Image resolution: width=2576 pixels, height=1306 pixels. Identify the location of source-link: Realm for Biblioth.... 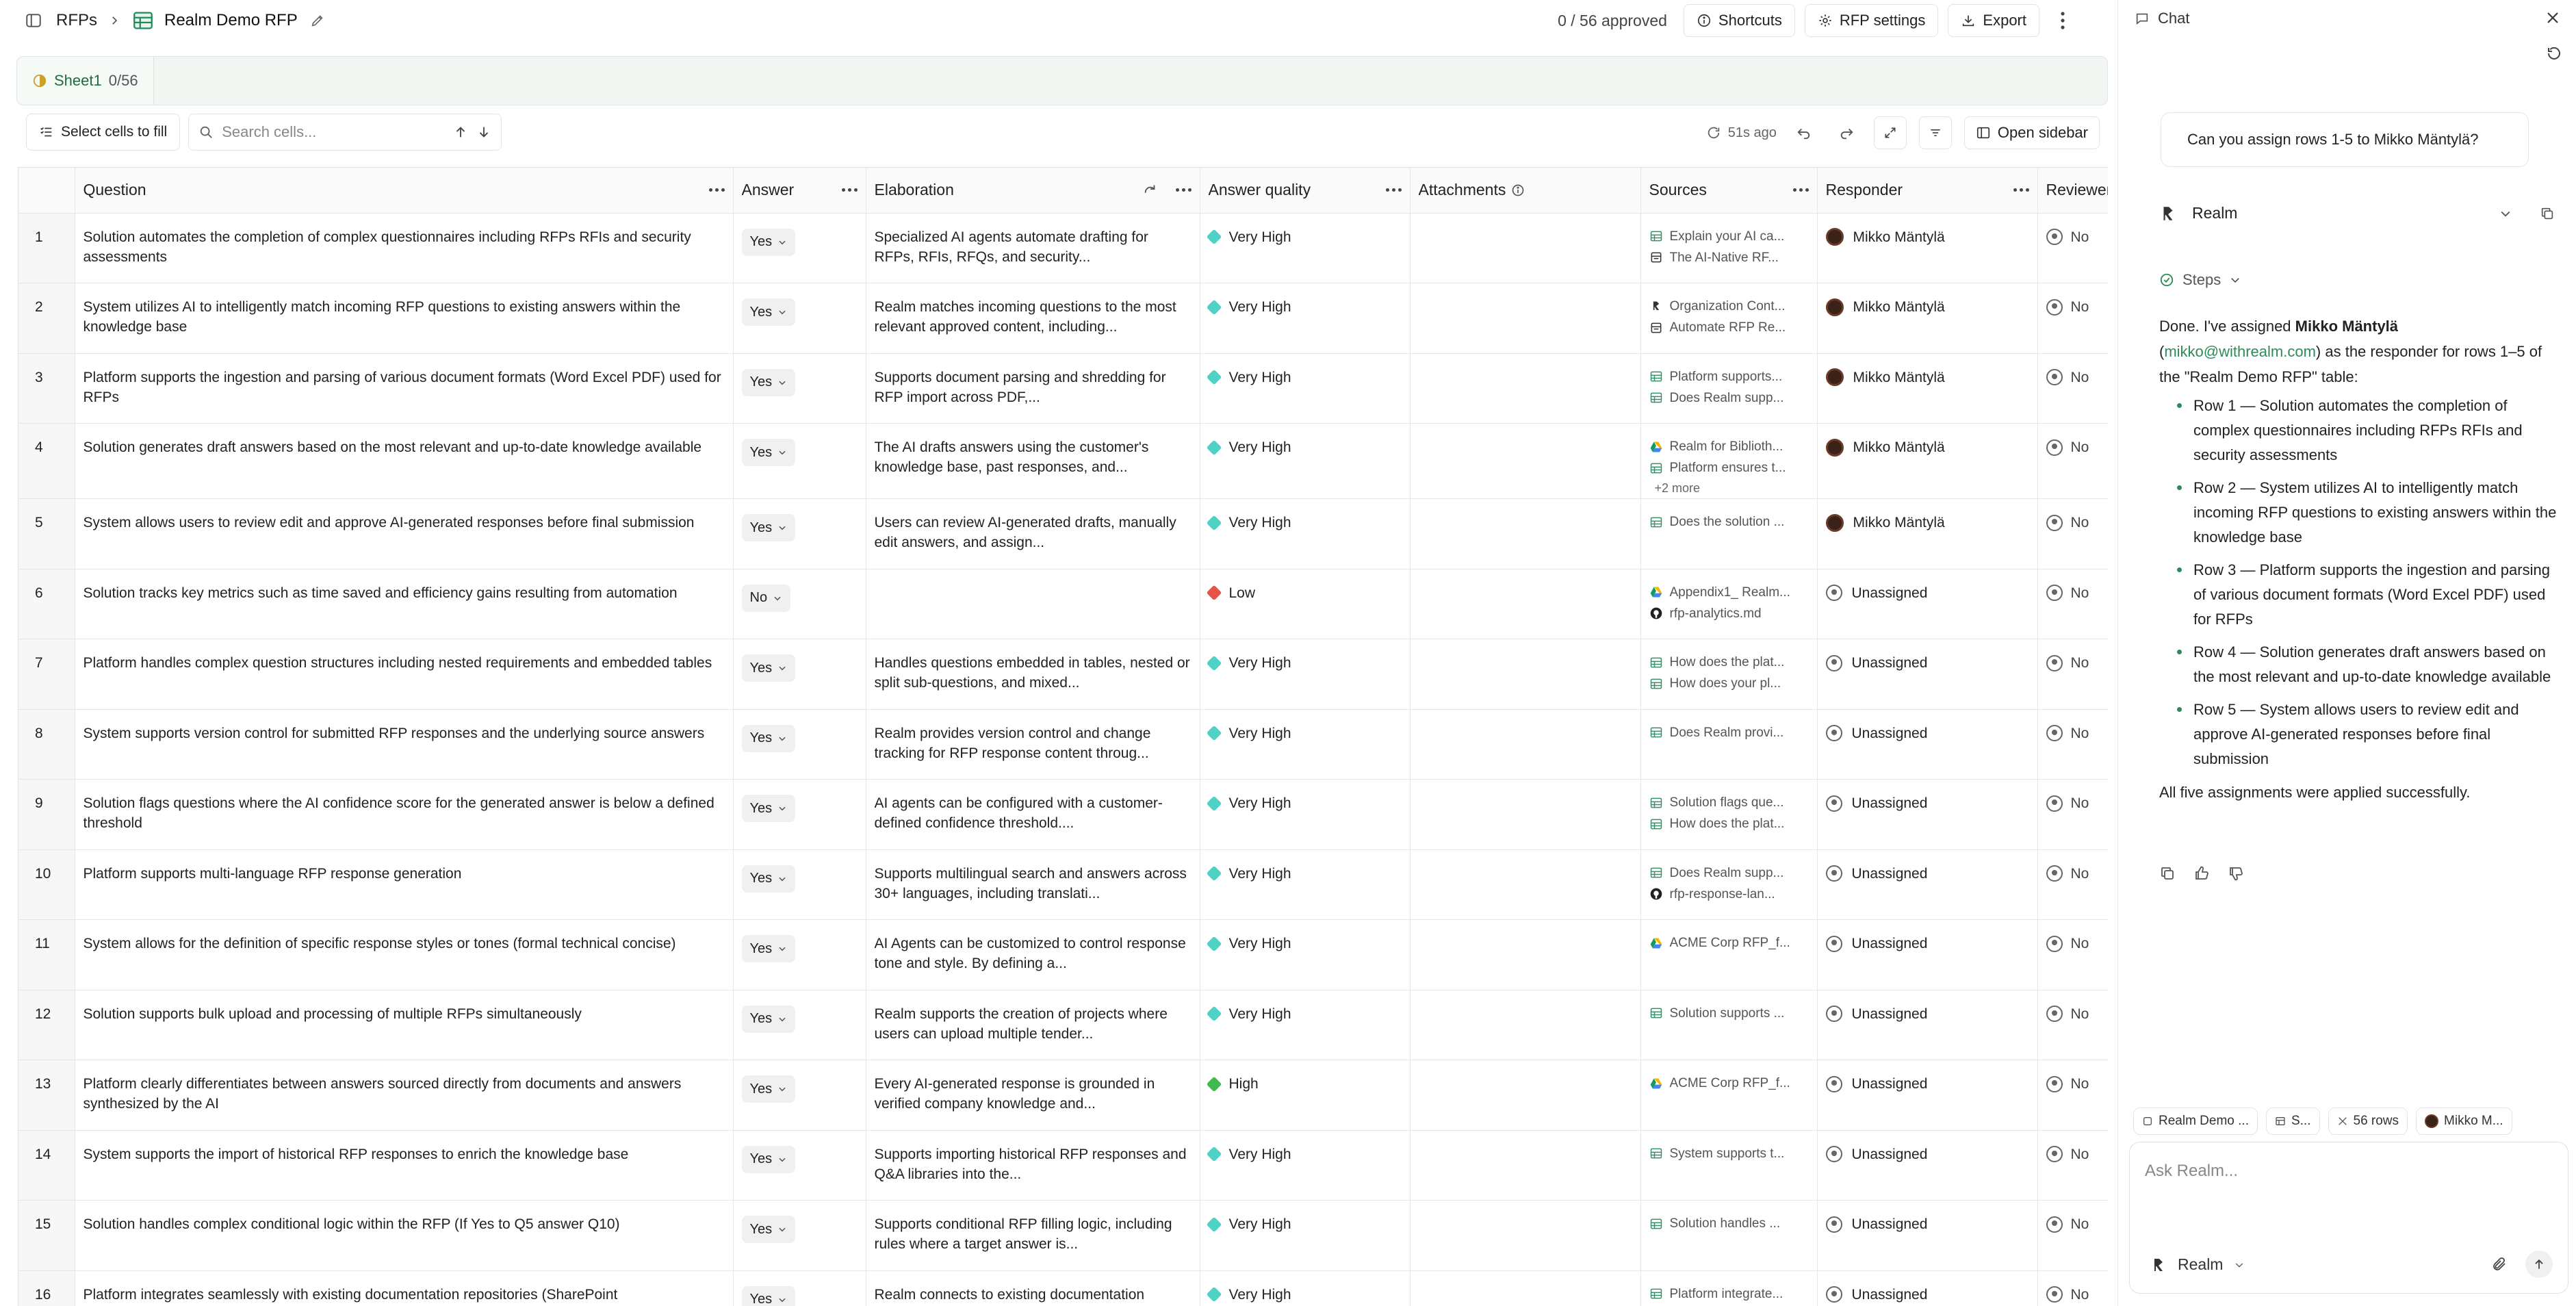
(1729, 446).